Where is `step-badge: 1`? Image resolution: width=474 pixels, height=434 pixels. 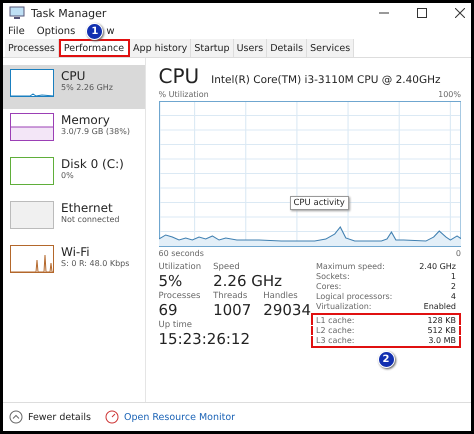 step-badge: 1 is located at coordinates (95, 31).